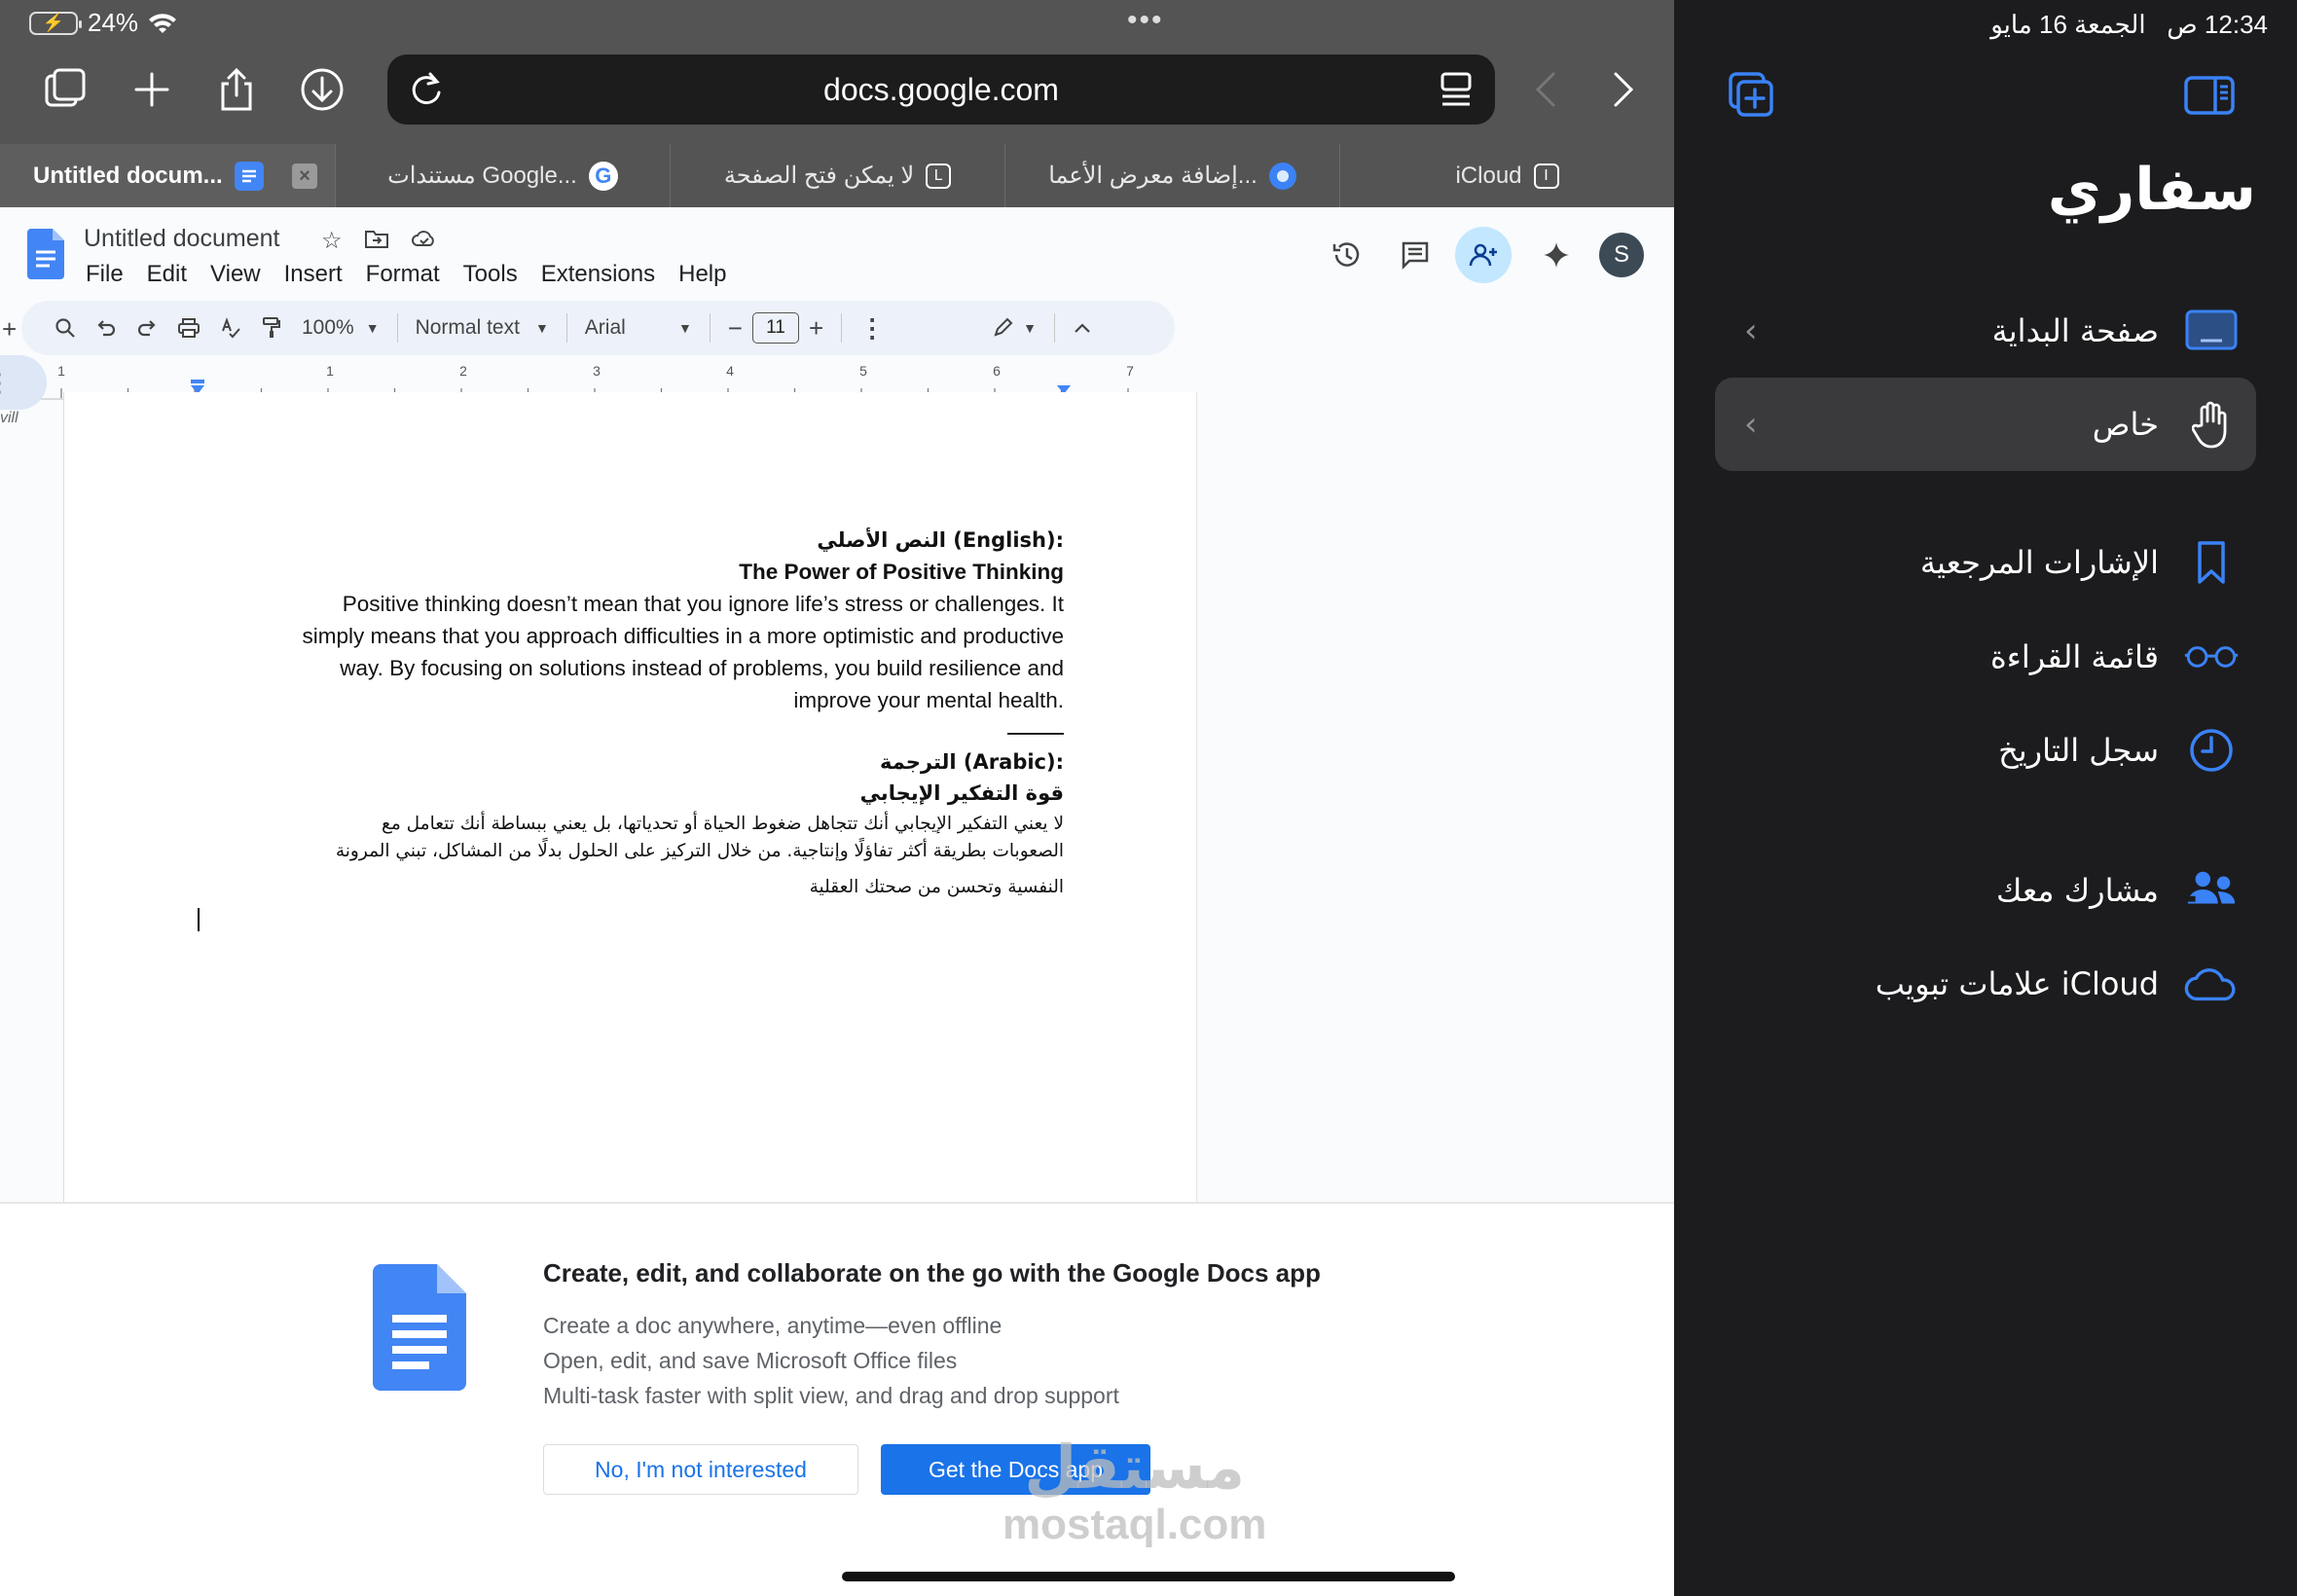 The width and height of the screenshot is (2297, 1596). Describe the element at coordinates (114, 22) in the screenshot. I see `battery-percent: 24%` at that location.